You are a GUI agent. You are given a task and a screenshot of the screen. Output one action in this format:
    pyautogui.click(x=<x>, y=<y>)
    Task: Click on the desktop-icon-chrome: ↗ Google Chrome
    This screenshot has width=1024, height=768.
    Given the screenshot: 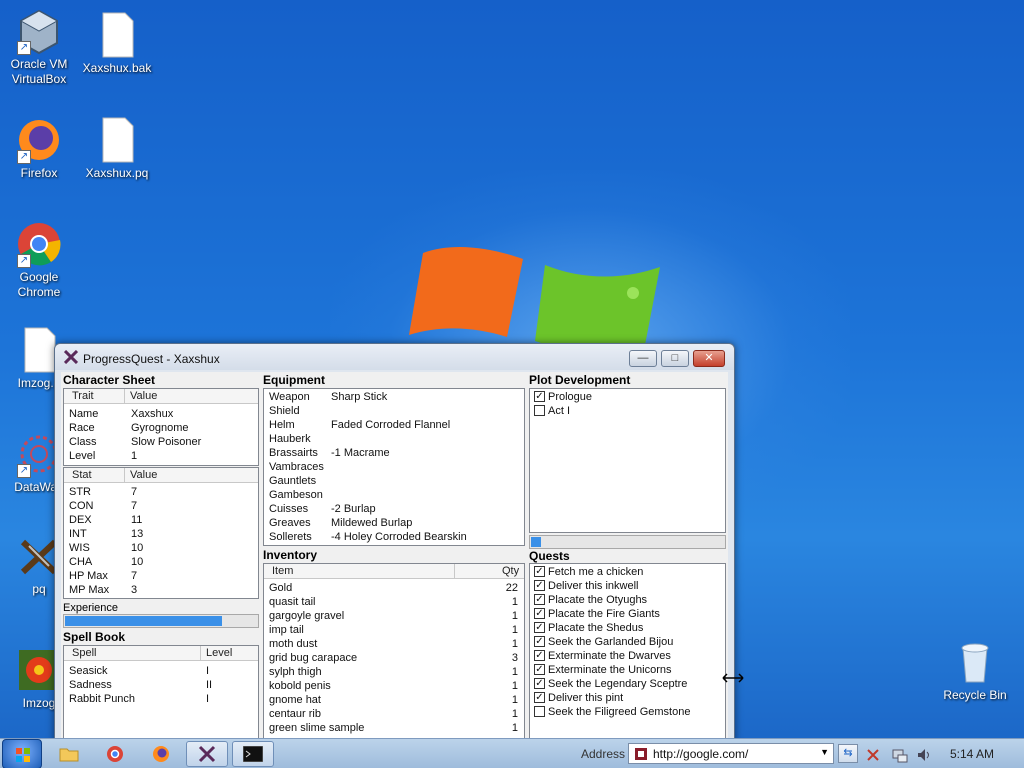 What is the action you would take?
    pyautogui.click(x=40, y=260)
    